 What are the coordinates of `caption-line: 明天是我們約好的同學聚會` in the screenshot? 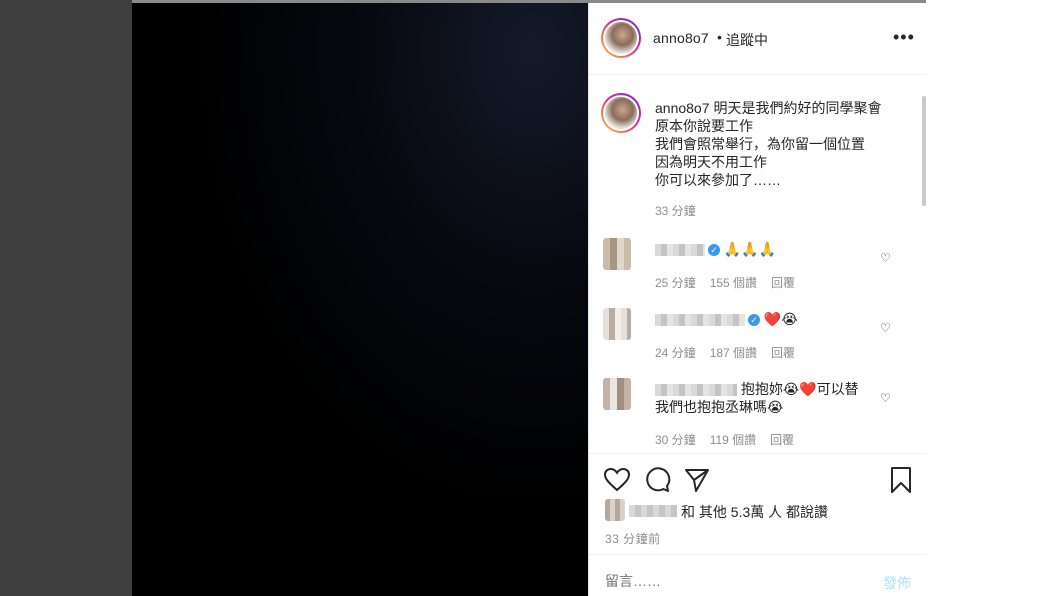 It's located at (797, 108).